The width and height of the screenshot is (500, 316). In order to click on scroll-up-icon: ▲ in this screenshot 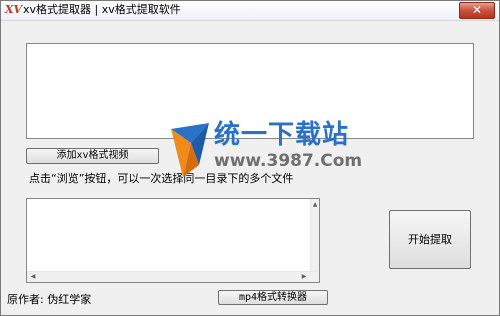, I will do `click(315, 204)`.